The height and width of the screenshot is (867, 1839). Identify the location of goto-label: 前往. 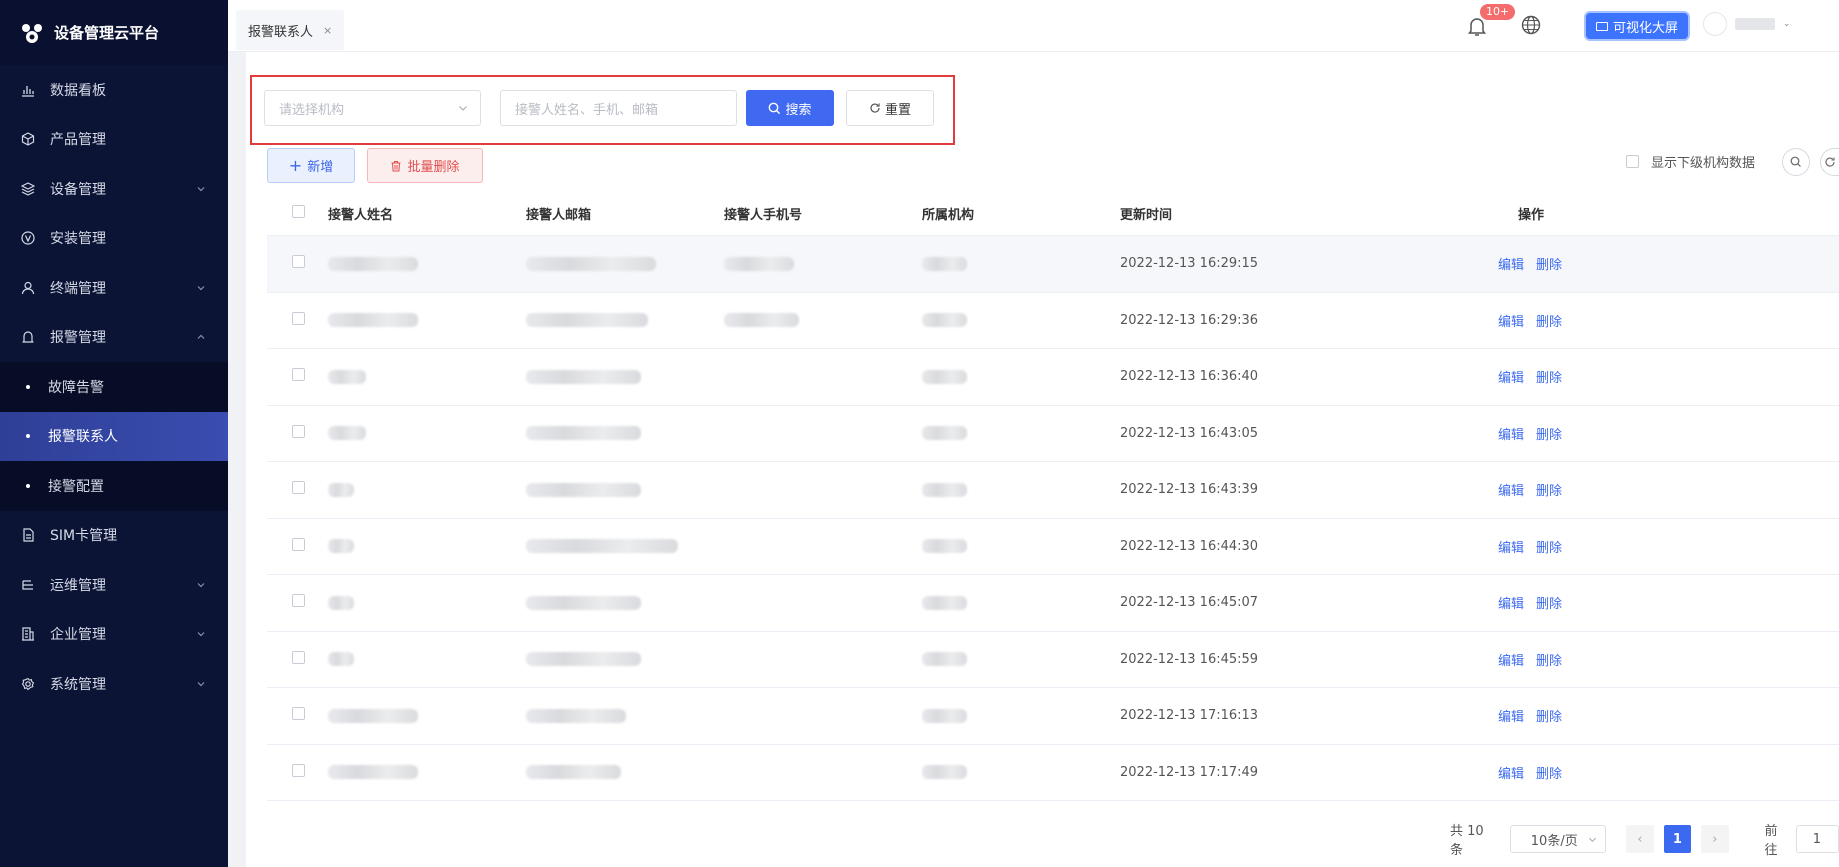
(1771, 841).